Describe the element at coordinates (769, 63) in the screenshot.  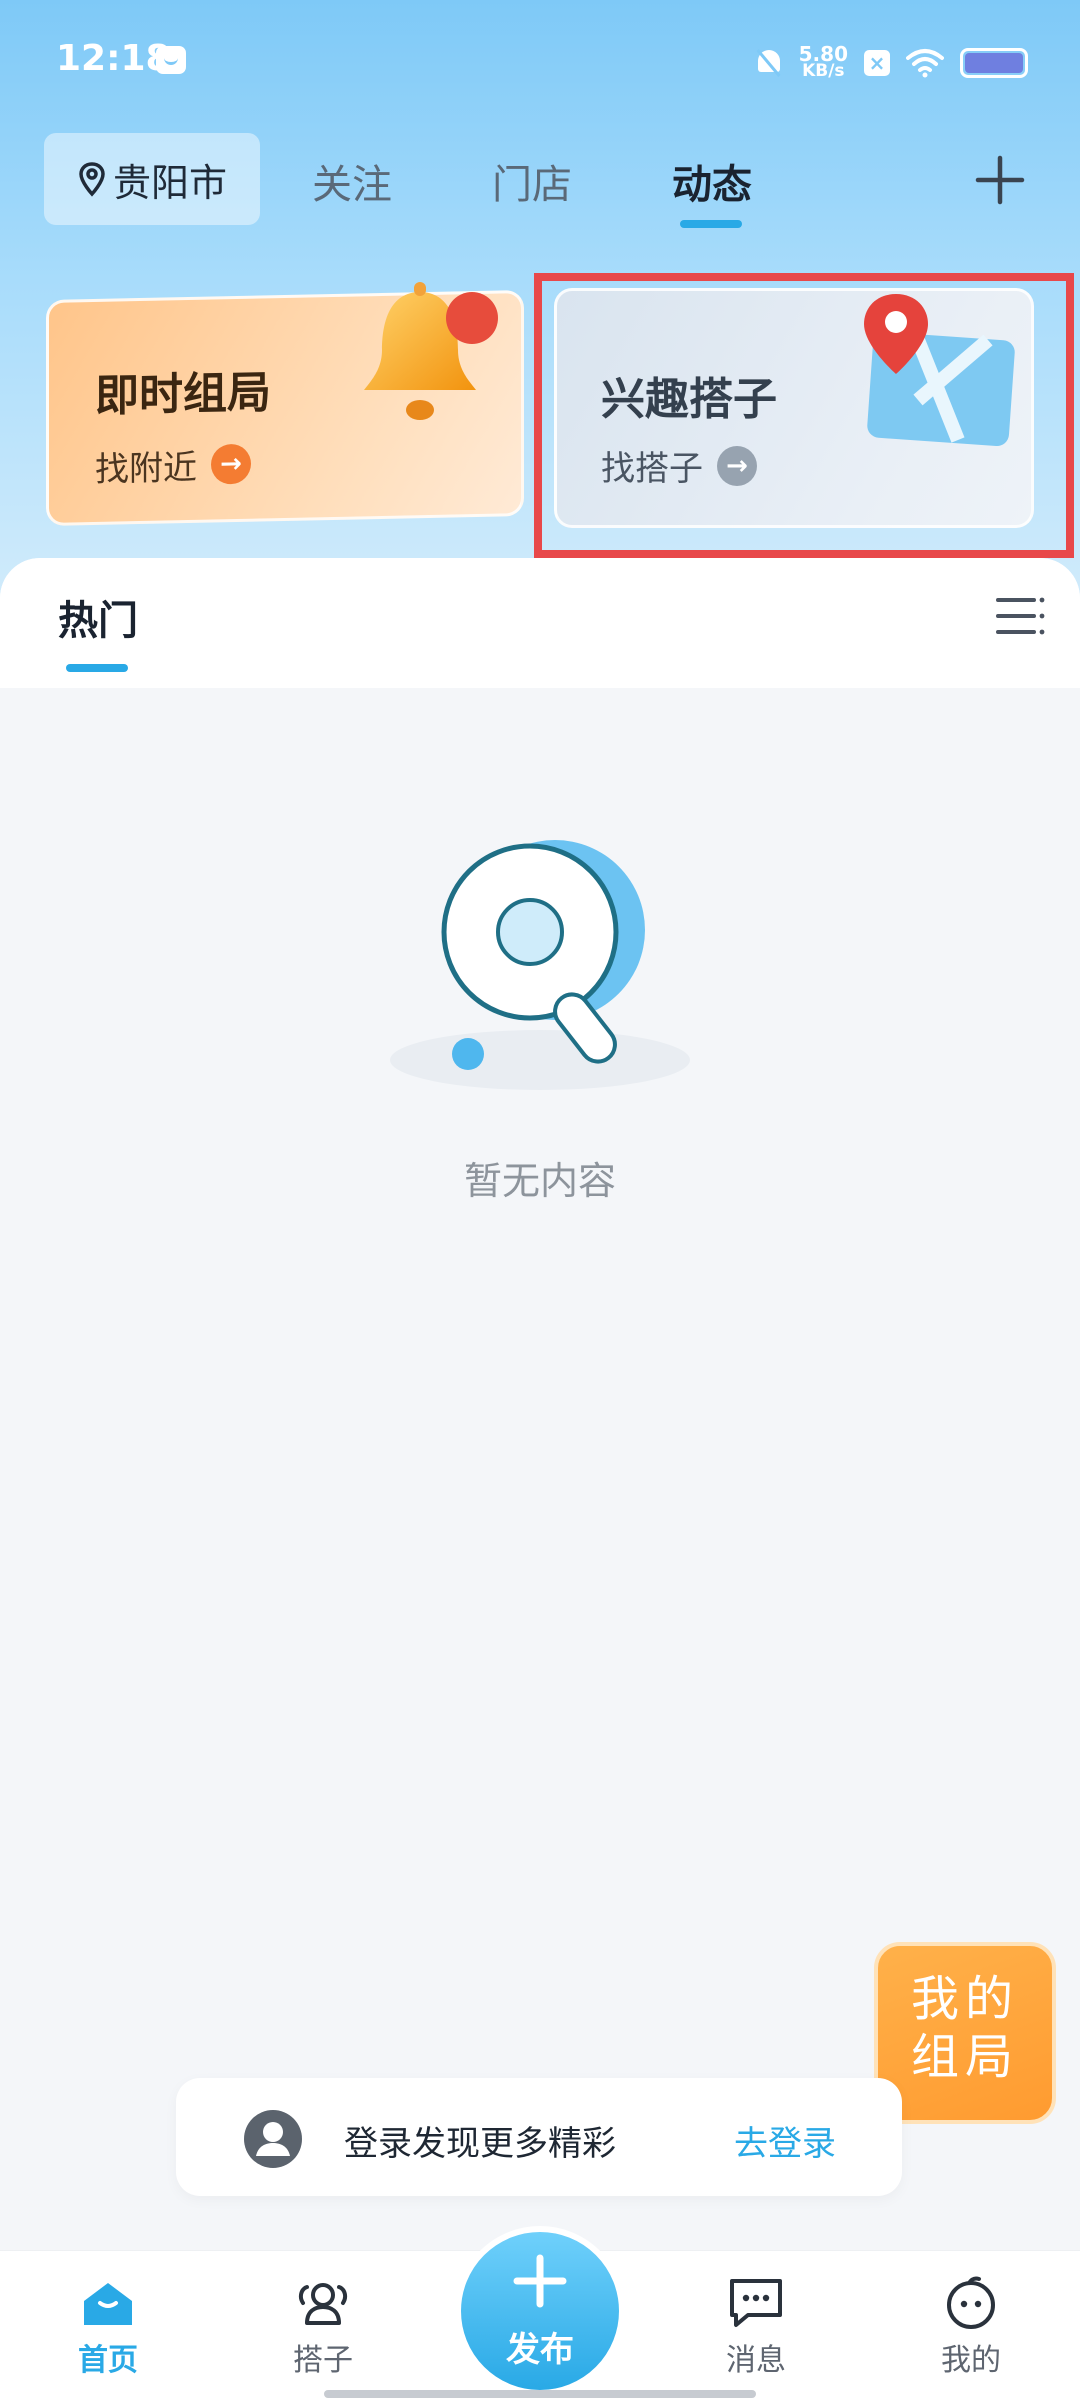
I see `bell-off-icon` at that location.